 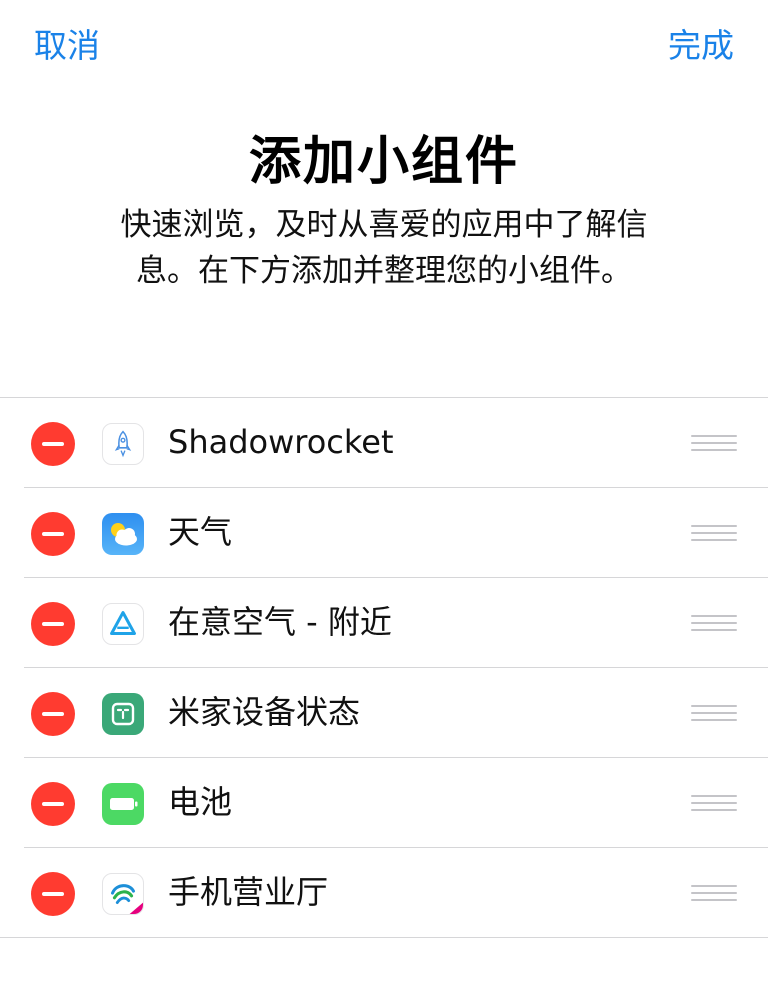 What do you see at coordinates (248, 892) in the screenshot?
I see `widget-label: 手机营业厅` at bounding box center [248, 892].